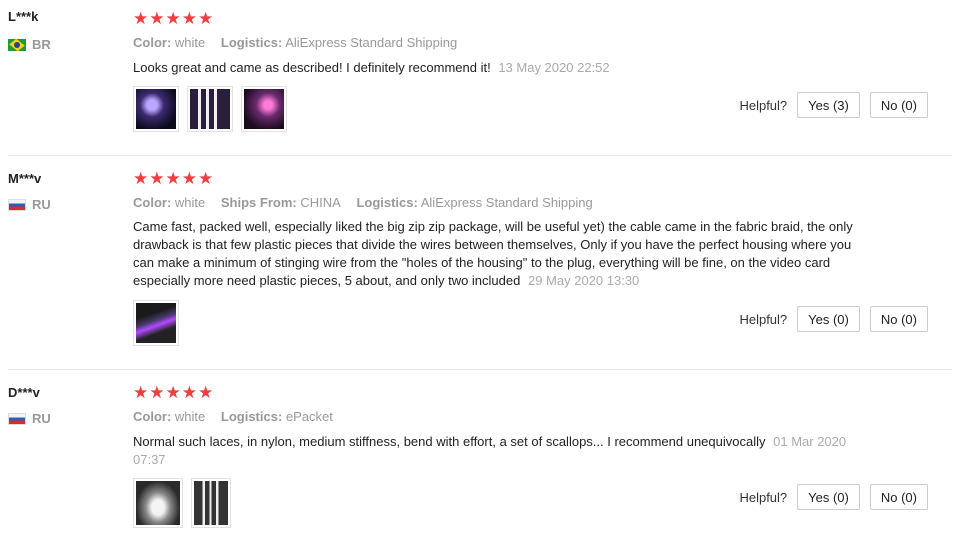 This screenshot has height=545, width=970. What do you see at coordinates (258, 202) in the screenshot?
I see `attribute-key: Ships From:` at bounding box center [258, 202].